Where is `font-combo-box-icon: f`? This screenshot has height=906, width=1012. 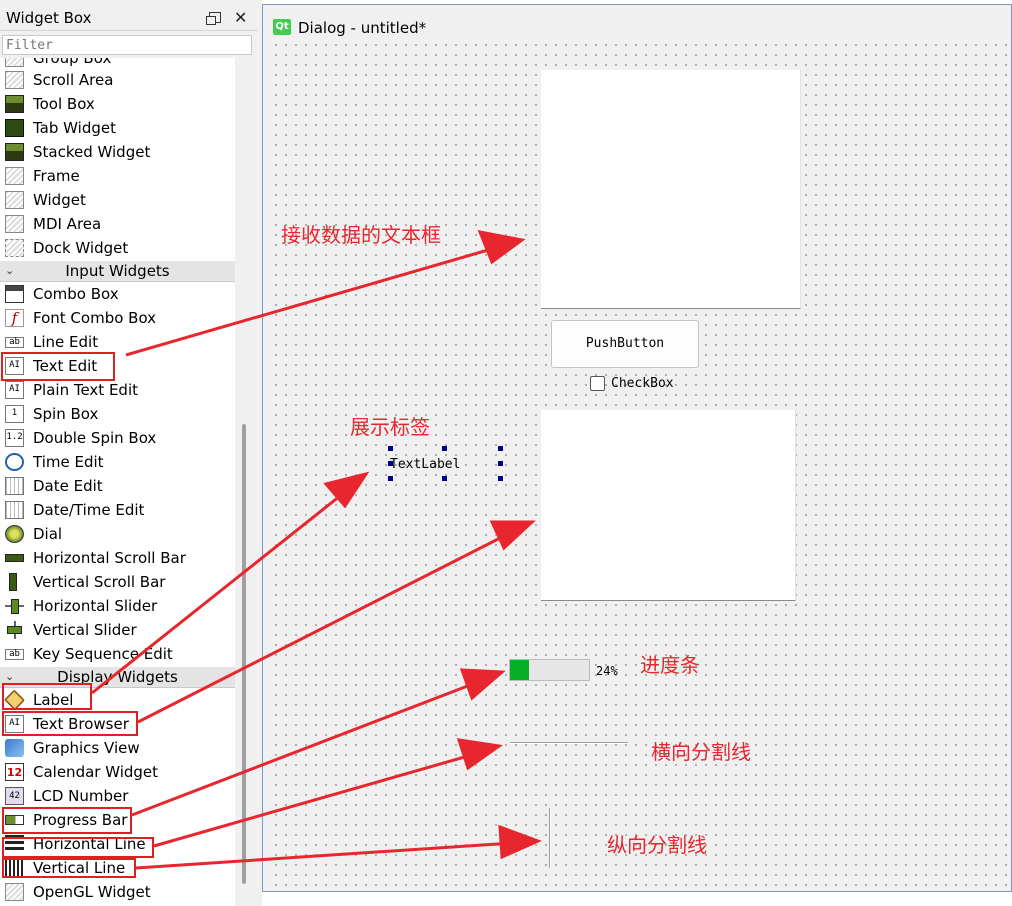 font-combo-box-icon: f is located at coordinates (14, 318).